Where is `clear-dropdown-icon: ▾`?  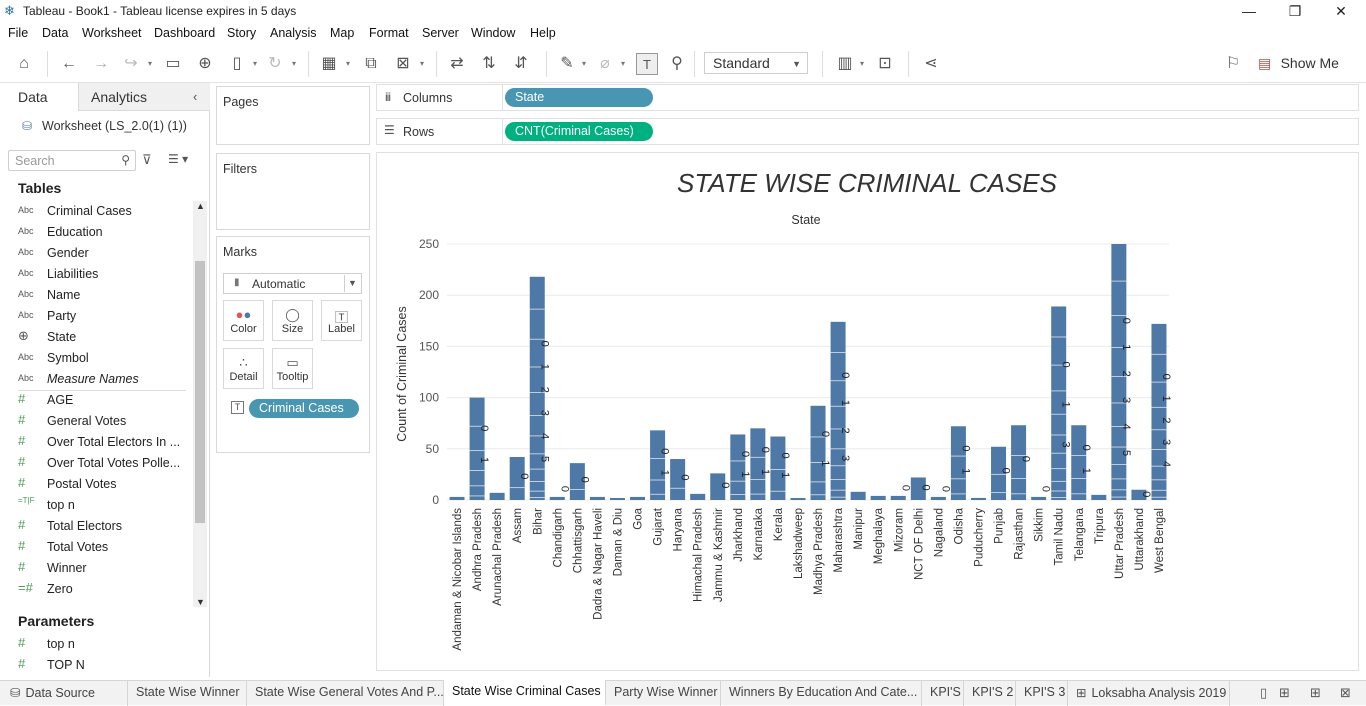 clear-dropdown-icon: ▾ is located at coordinates (424, 63).